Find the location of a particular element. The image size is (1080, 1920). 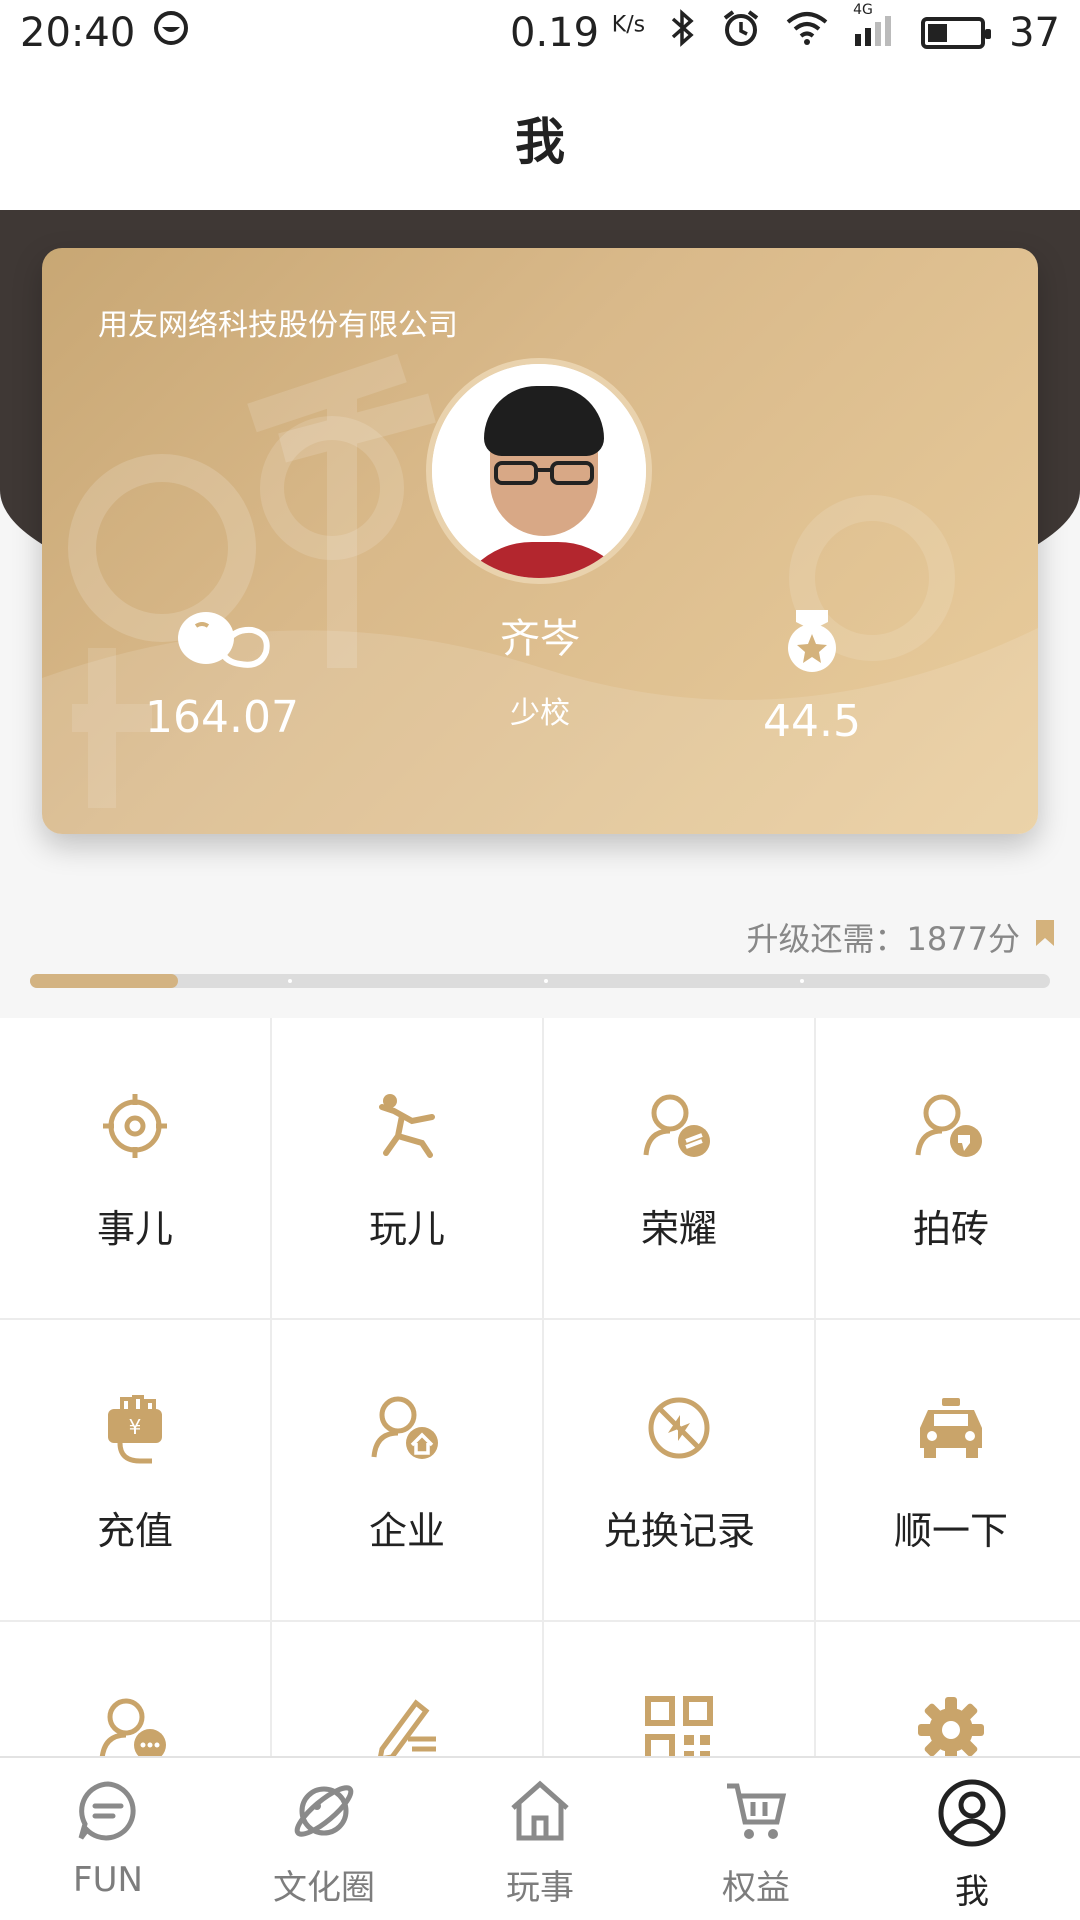

nav-item-0: FUN is located at coordinates (108, 1839).